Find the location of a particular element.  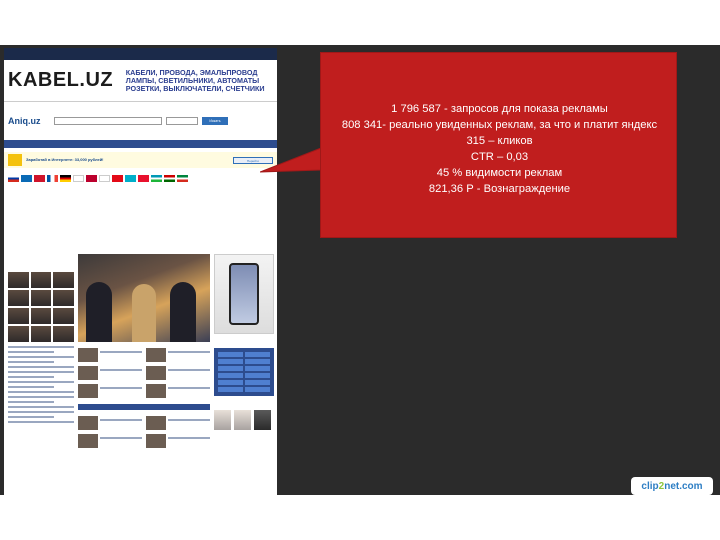

watermark-logo: clip 2 net.com is located at coordinates (672, 486).